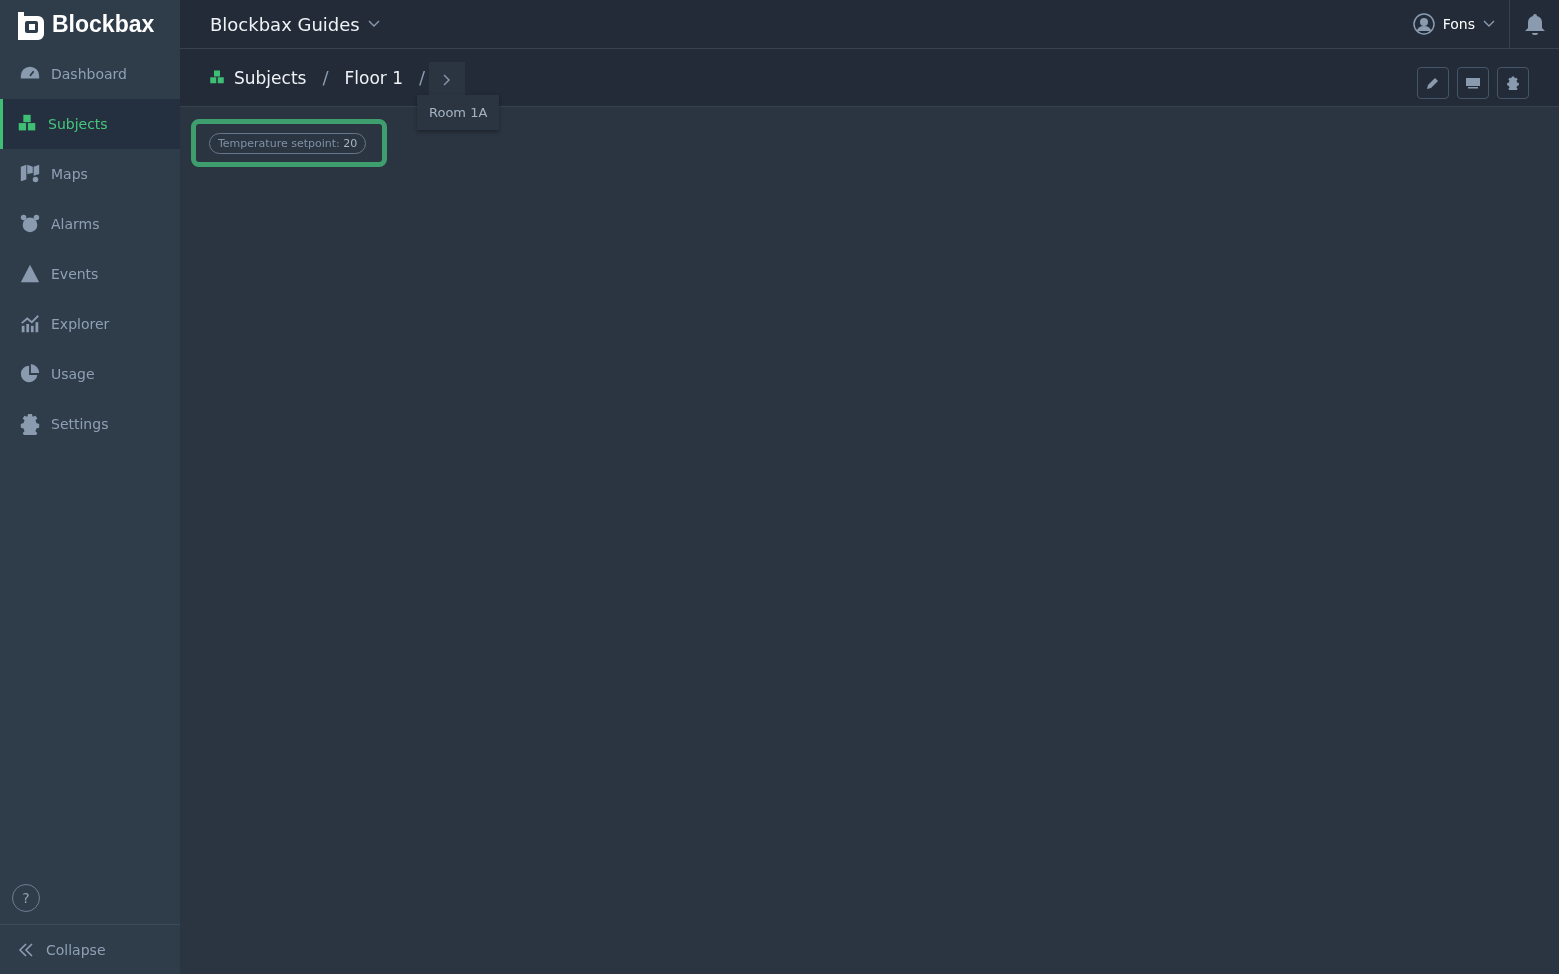 Image resolution: width=1559 pixels, height=974 pixels. I want to click on bell-icon, so click(1534, 24).